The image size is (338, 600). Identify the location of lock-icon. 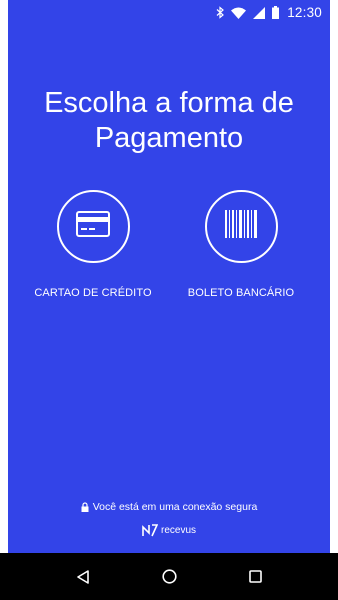
(85, 507).